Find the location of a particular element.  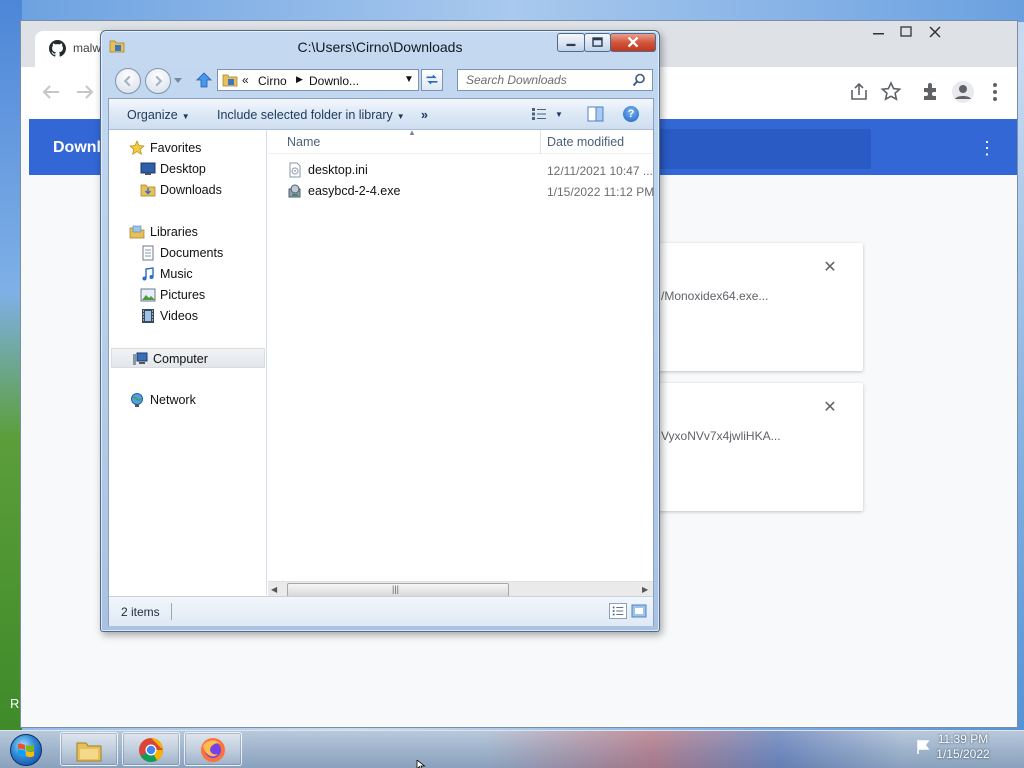

downloads-menu-icon: ⋮ is located at coordinates (987, 149).